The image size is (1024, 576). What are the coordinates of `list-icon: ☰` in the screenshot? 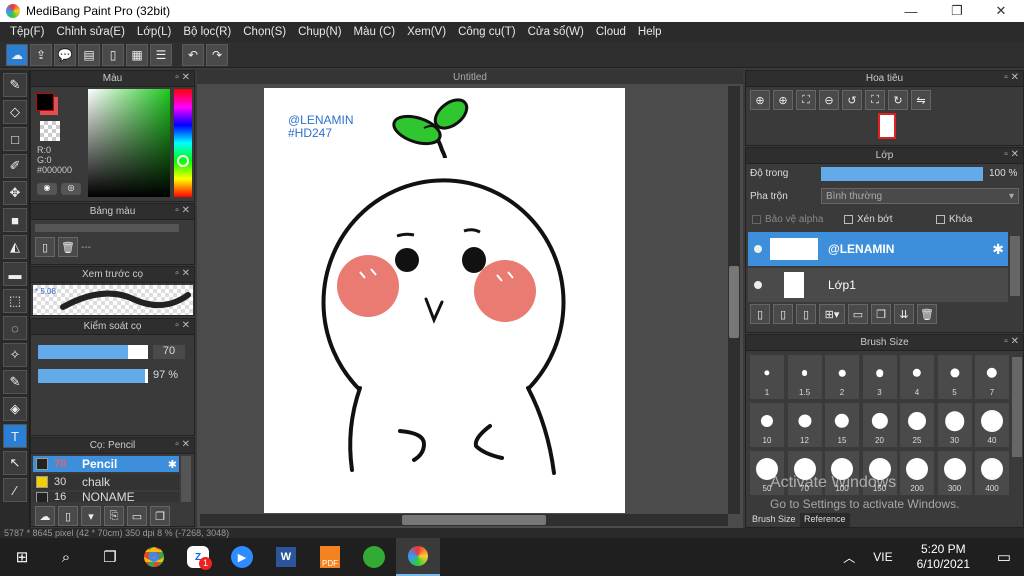 It's located at (161, 54).